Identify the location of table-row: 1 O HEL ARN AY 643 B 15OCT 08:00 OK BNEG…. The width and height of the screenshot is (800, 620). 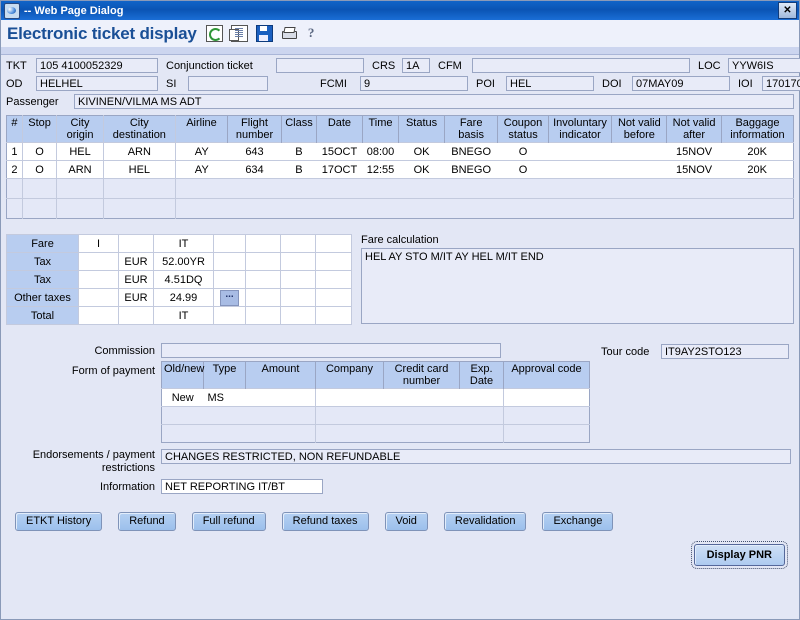
(400, 151).